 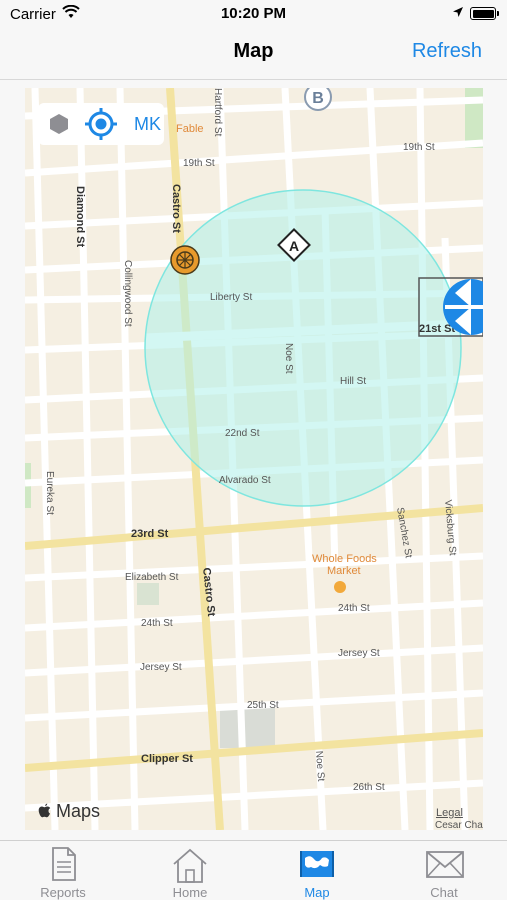 I want to click on street-label: 26th St, so click(x=369, y=787).